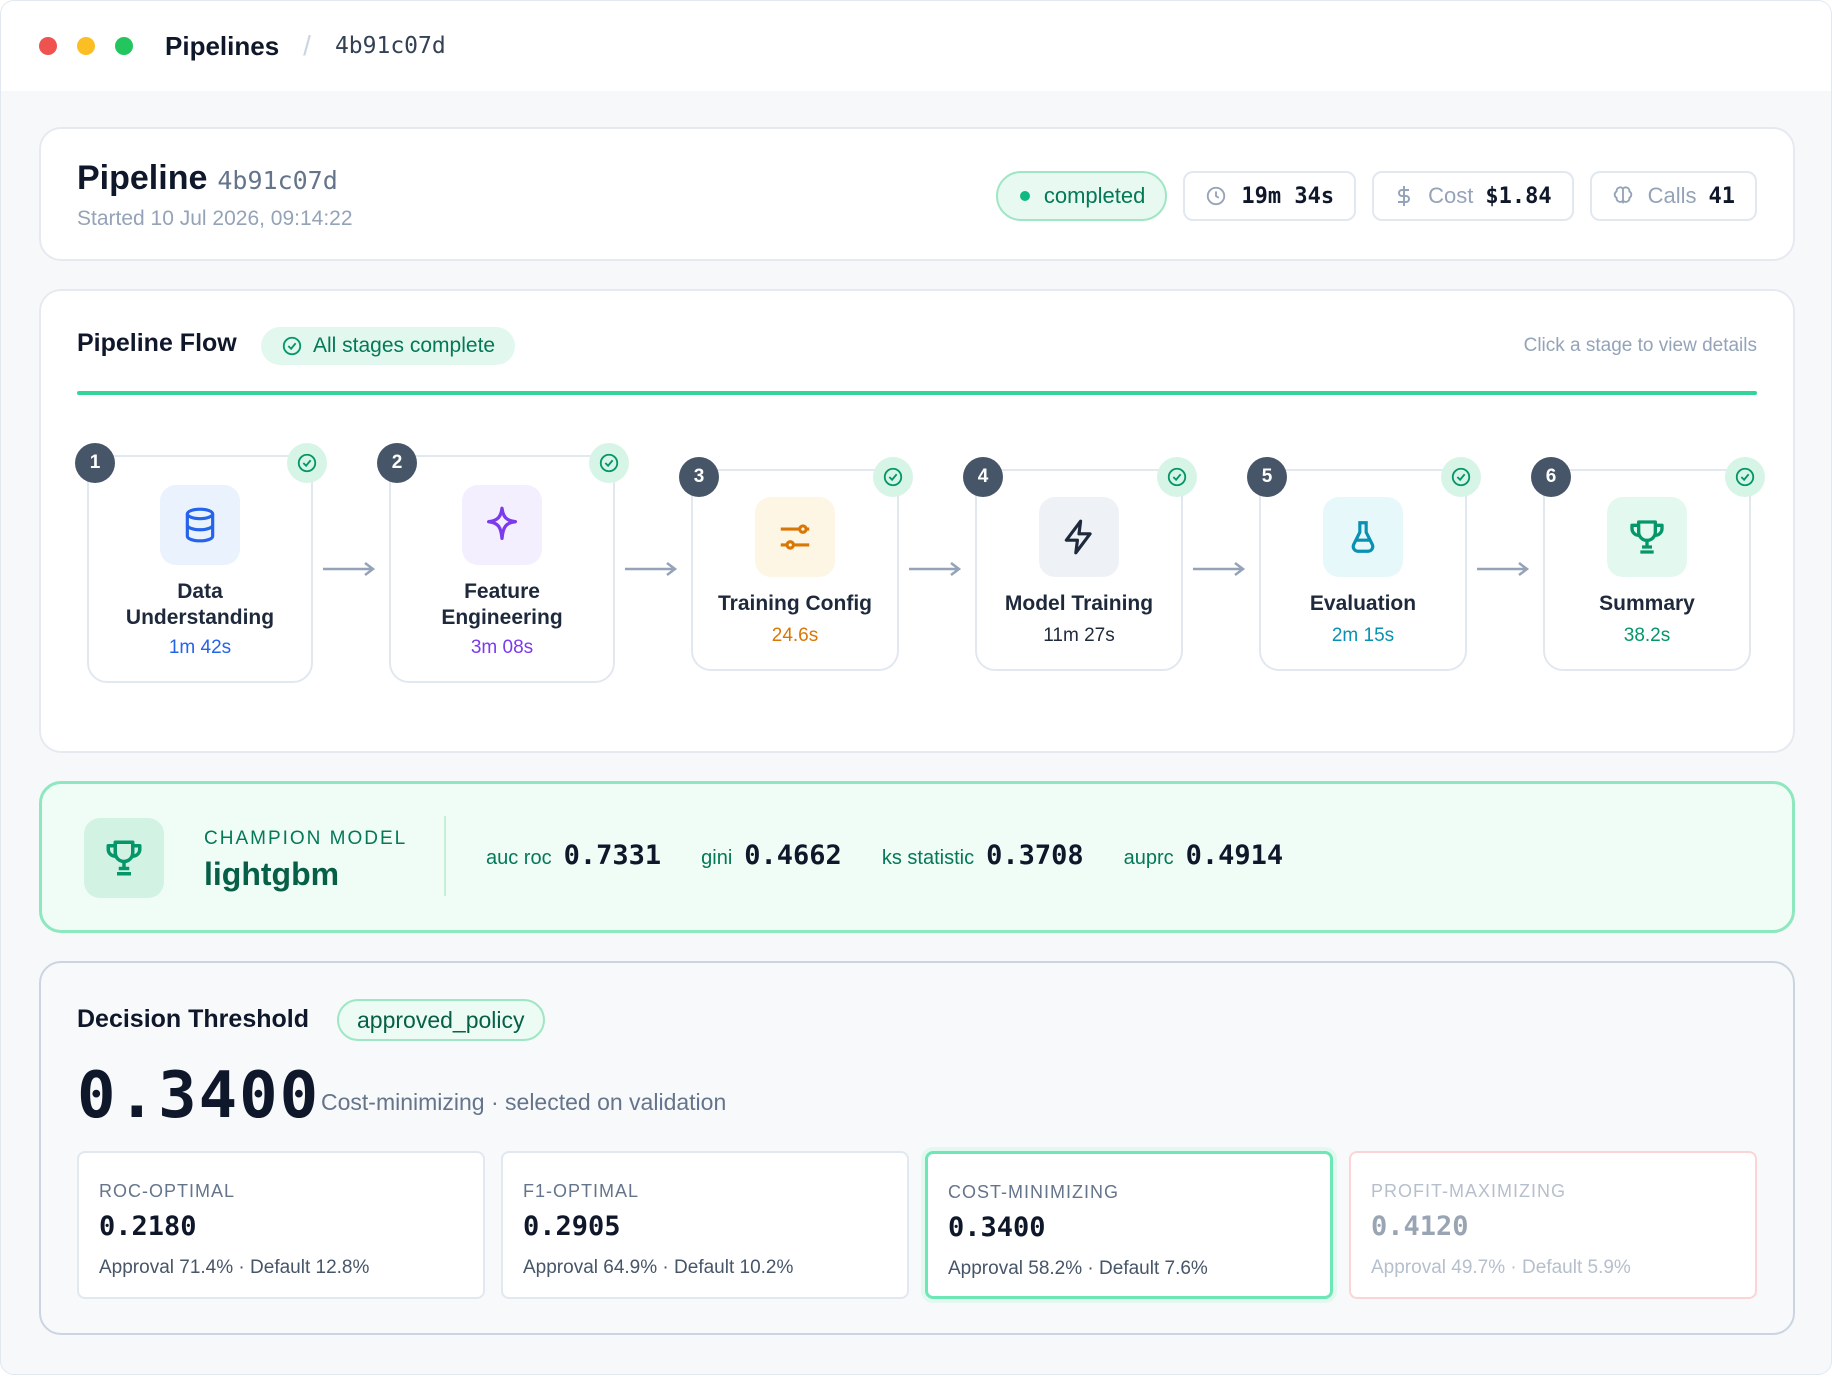 This screenshot has width=1832, height=1380. I want to click on duration-pill: 19m 34s, so click(1270, 196).